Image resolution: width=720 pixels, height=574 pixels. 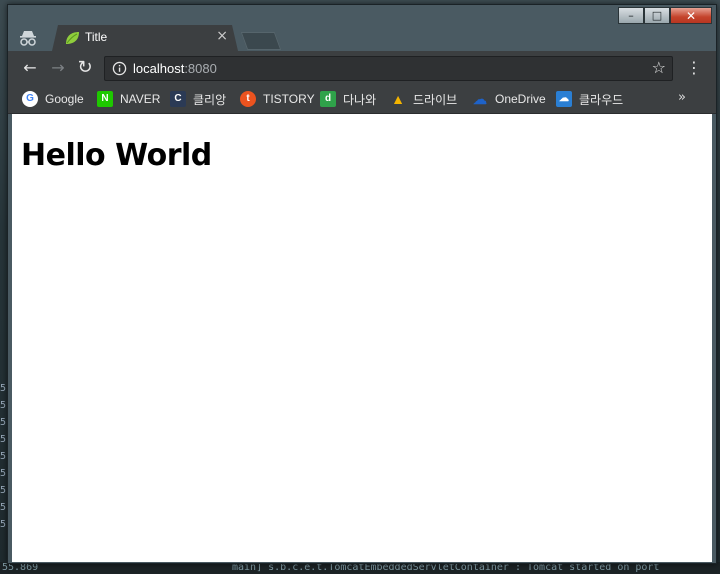 What do you see at coordinates (248, 99) in the screenshot?
I see `tistory-icon: t` at bounding box center [248, 99].